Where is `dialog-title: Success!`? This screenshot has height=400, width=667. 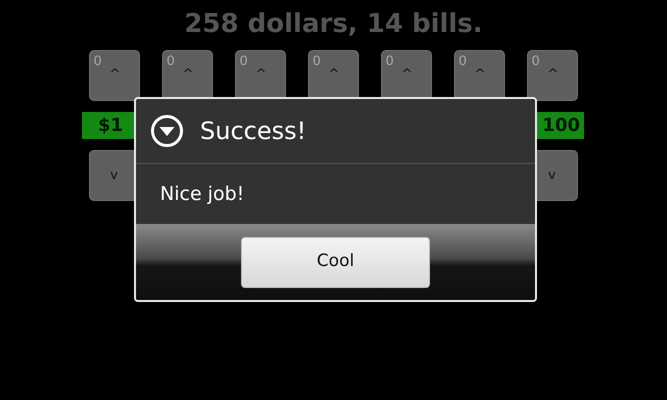
dialog-title: Success! is located at coordinates (253, 131).